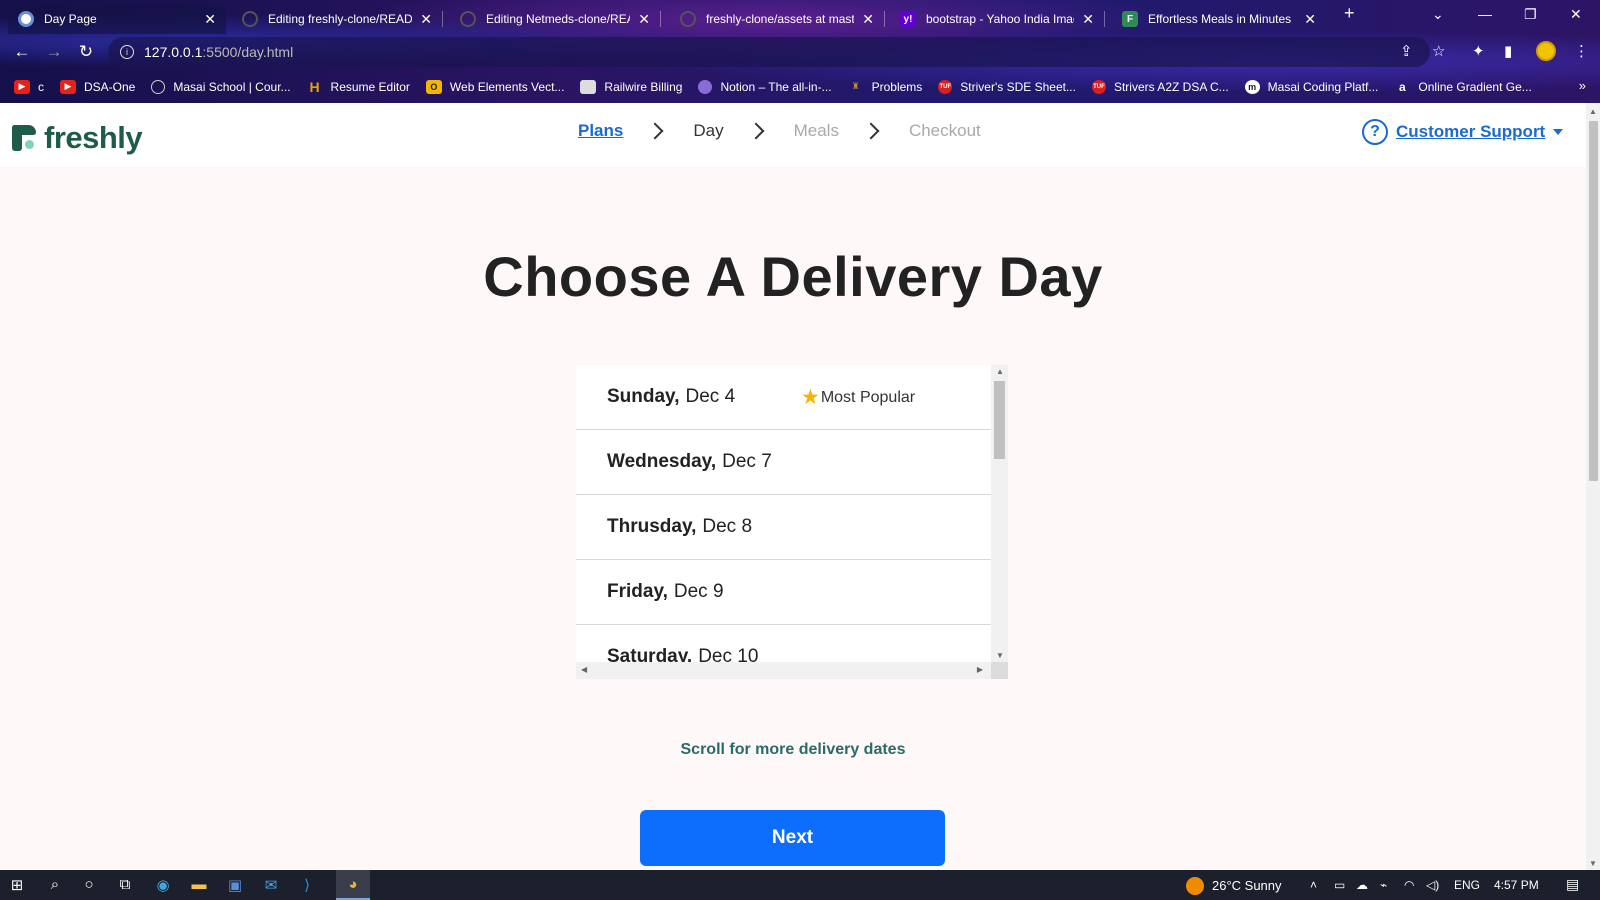 Image resolution: width=1600 pixels, height=900 pixels. Describe the element at coordinates (1572, 884) in the screenshot. I see `notifications-icon: ▤` at that location.